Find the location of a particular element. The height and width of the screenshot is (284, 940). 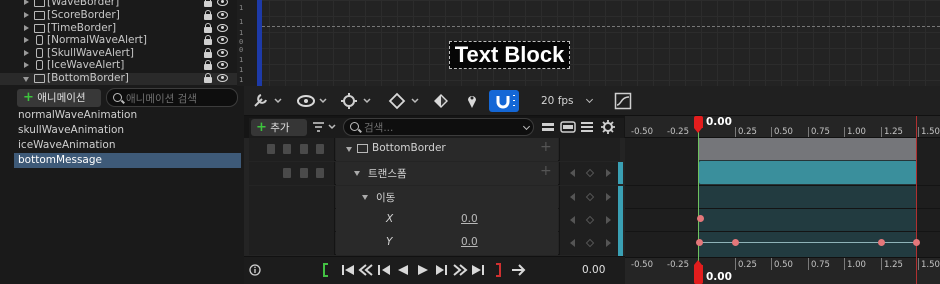

guide-line is located at coordinates (601, 26).